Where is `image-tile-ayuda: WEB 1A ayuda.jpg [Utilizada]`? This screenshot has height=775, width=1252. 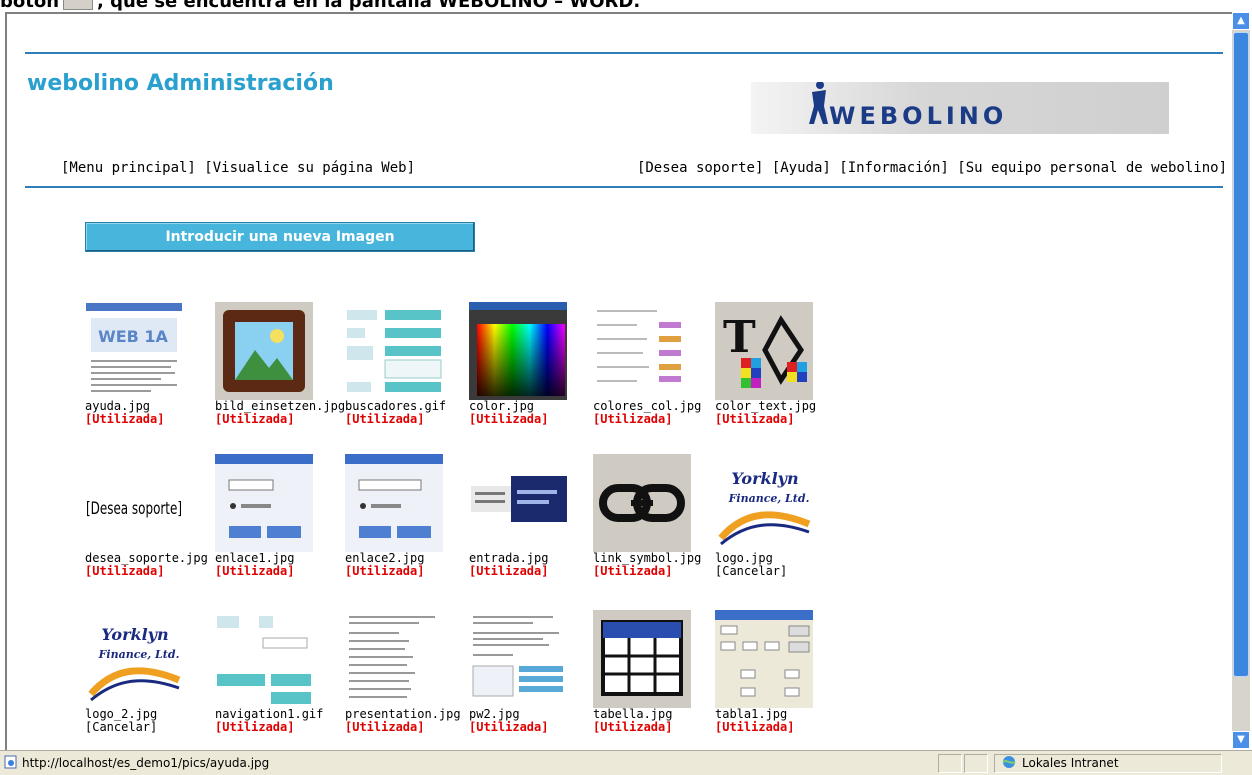 image-tile-ayuda: WEB 1A ayuda.jpg [Utilizada] is located at coordinates (149, 364).